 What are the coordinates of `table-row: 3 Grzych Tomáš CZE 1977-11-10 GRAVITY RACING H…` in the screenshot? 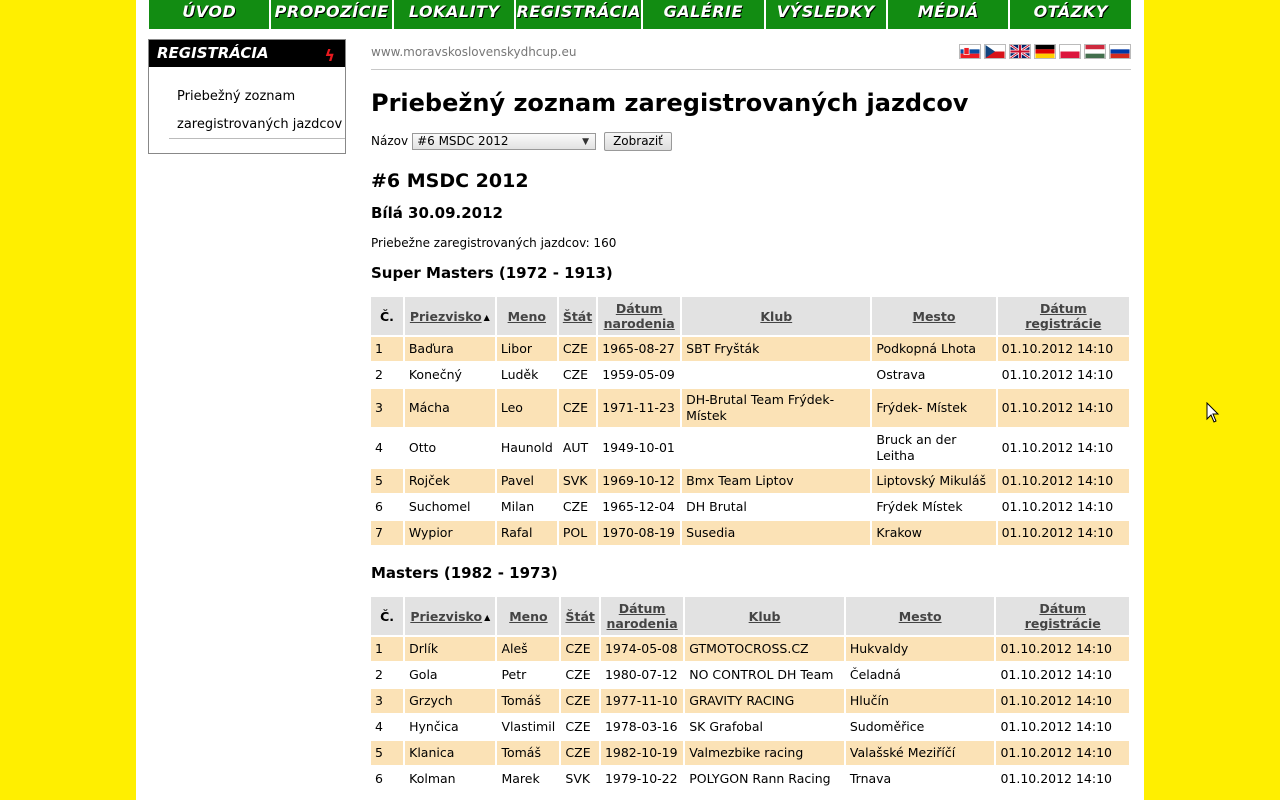 It's located at (750, 701).